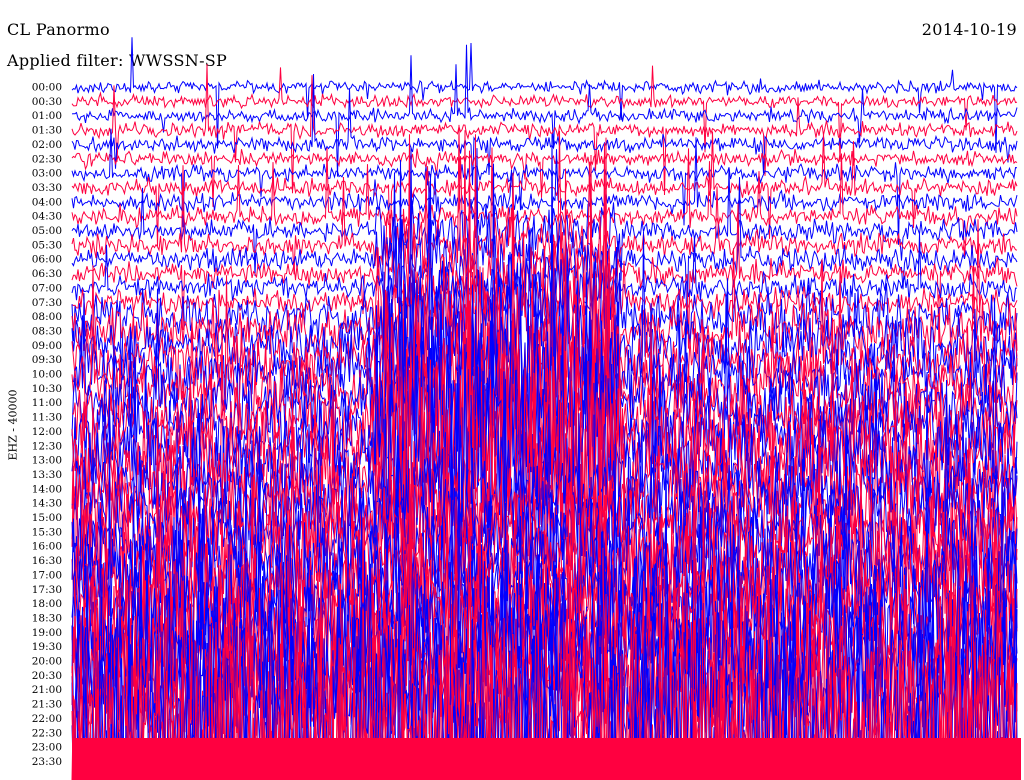 Image resolution: width=1024 pixels, height=780 pixels. I want to click on time-label: 09:00, so click(47, 346).